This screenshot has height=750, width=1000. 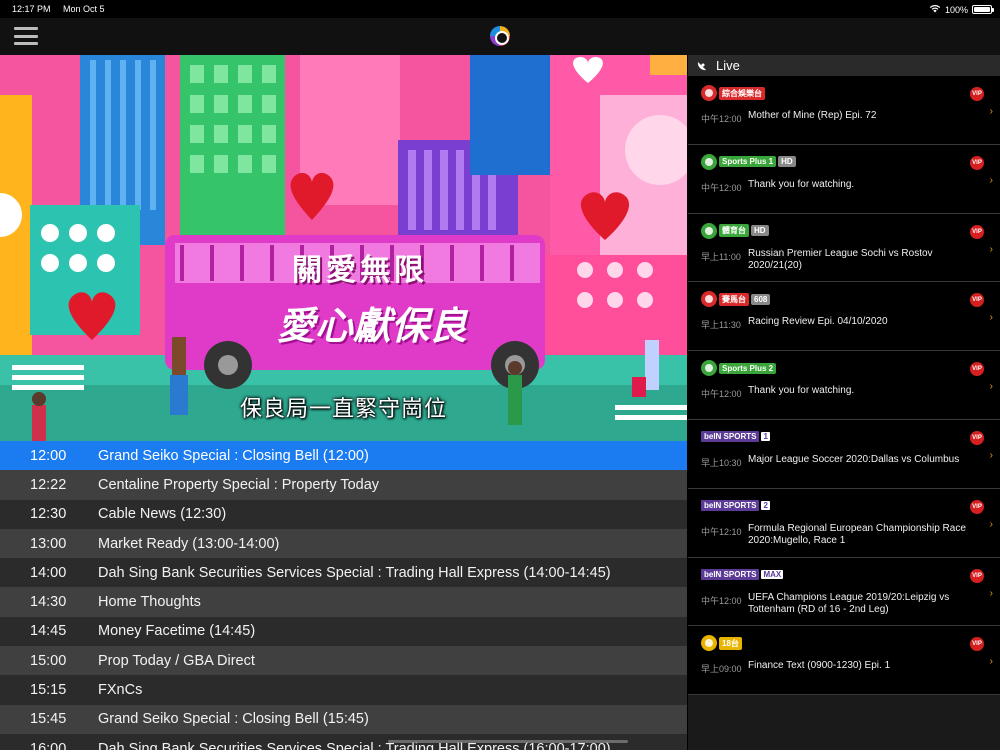 I want to click on schedule-time: 12:22, so click(x=48, y=484).